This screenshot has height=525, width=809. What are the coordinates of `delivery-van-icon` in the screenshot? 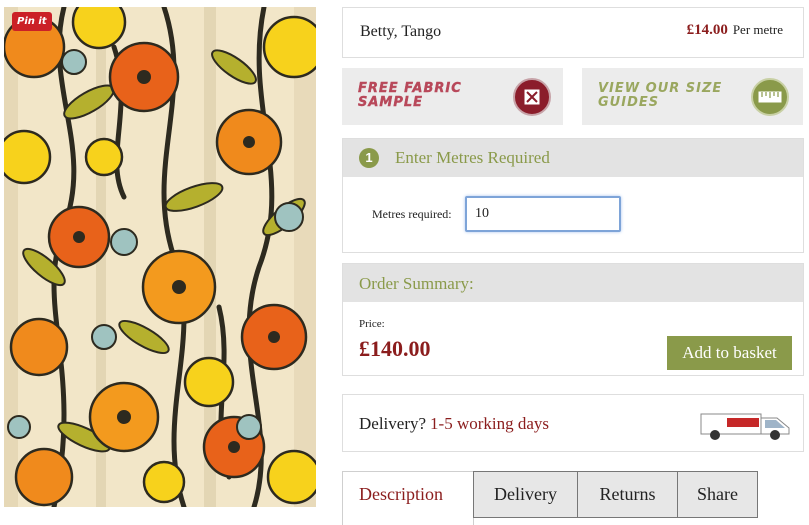 It's located at (745, 426).